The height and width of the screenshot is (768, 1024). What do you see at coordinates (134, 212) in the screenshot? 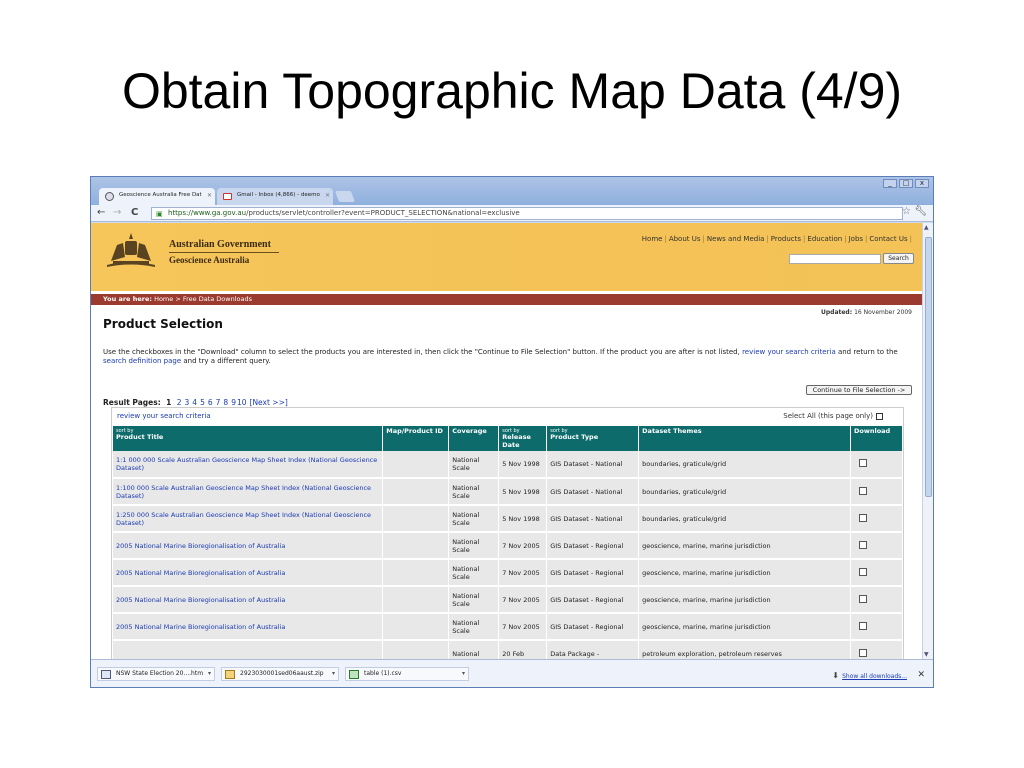
I see `reload-icon: C` at bounding box center [134, 212].